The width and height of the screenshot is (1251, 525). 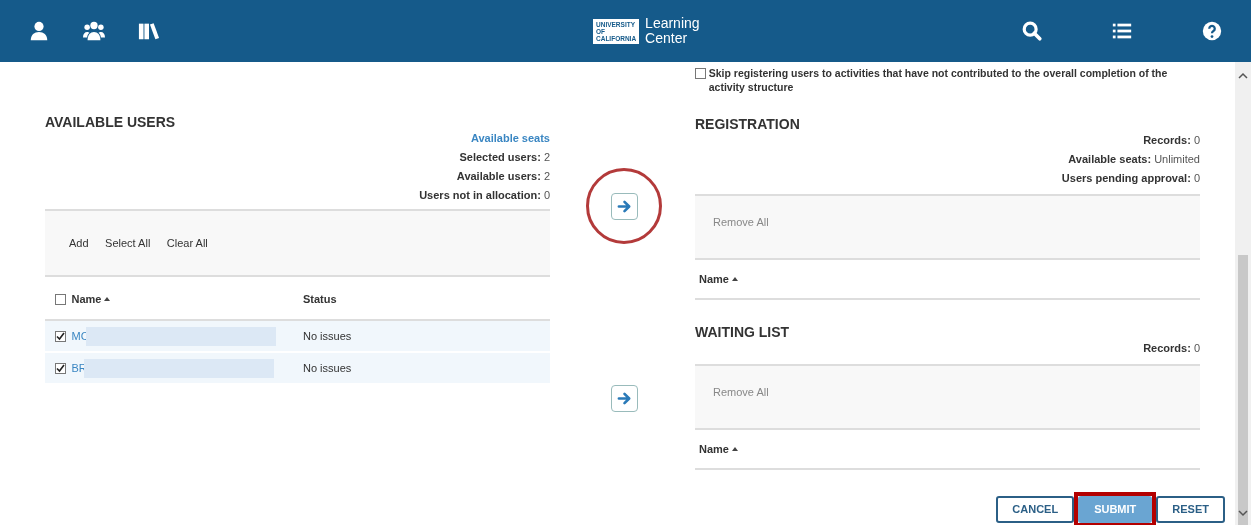 What do you see at coordinates (1243, 513) in the screenshot?
I see `scroll-down-icon` at bounding box center [1243, 513].